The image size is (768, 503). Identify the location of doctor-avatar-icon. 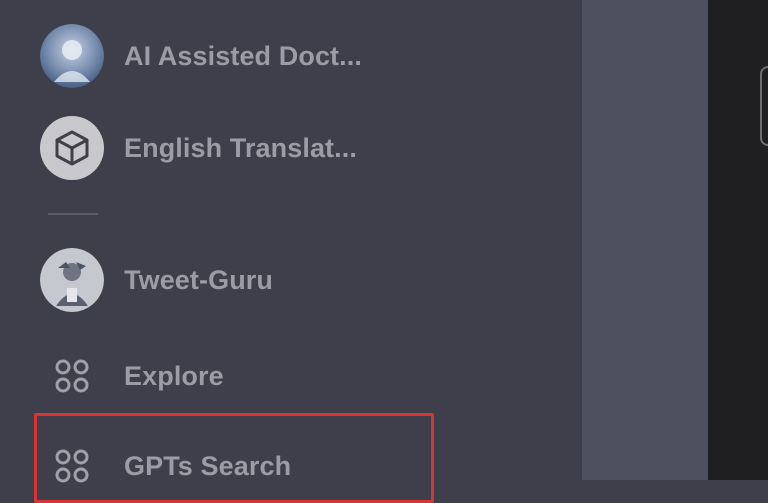
(72, 56).